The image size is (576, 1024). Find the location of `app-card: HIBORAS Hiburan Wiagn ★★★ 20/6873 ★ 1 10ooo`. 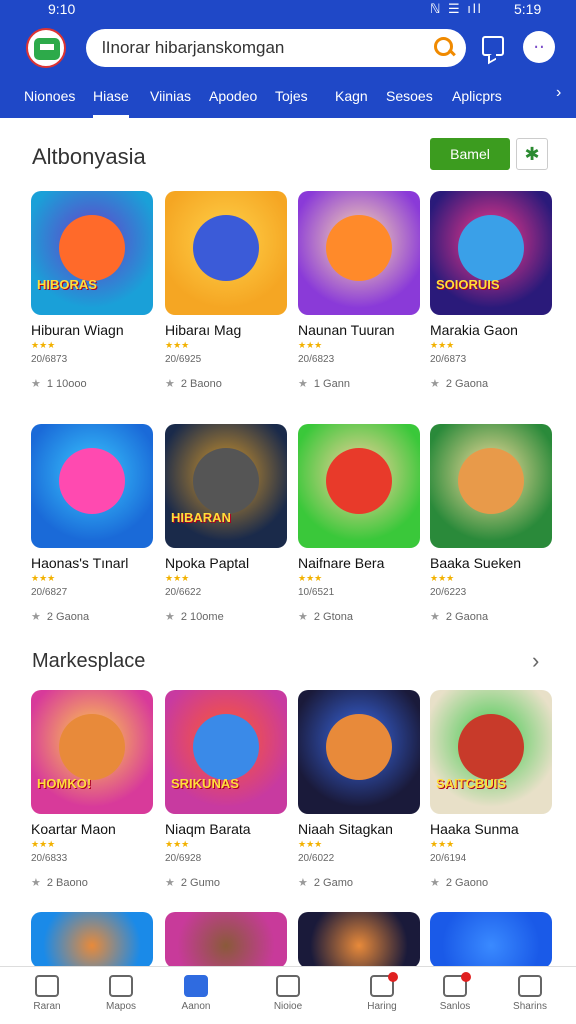

app-card: HIBORAS Hiburan Wiagn ★★★ 20/6873 ★ 1 10ooo is located at coordinates (92, 290).